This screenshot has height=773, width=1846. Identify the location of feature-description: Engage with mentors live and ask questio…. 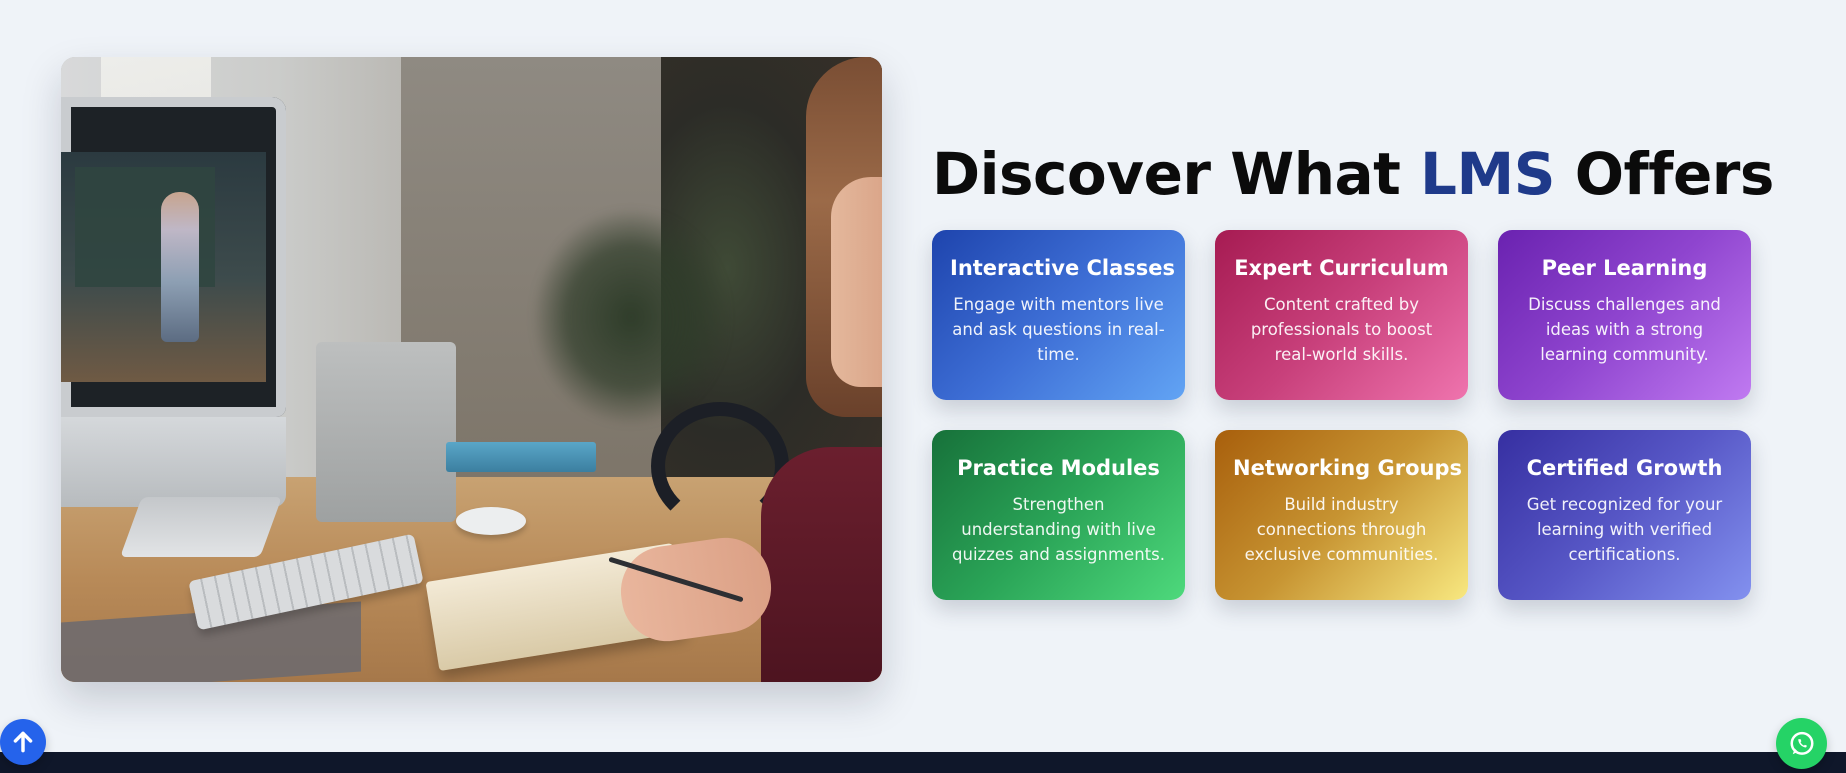
(1058, 329).